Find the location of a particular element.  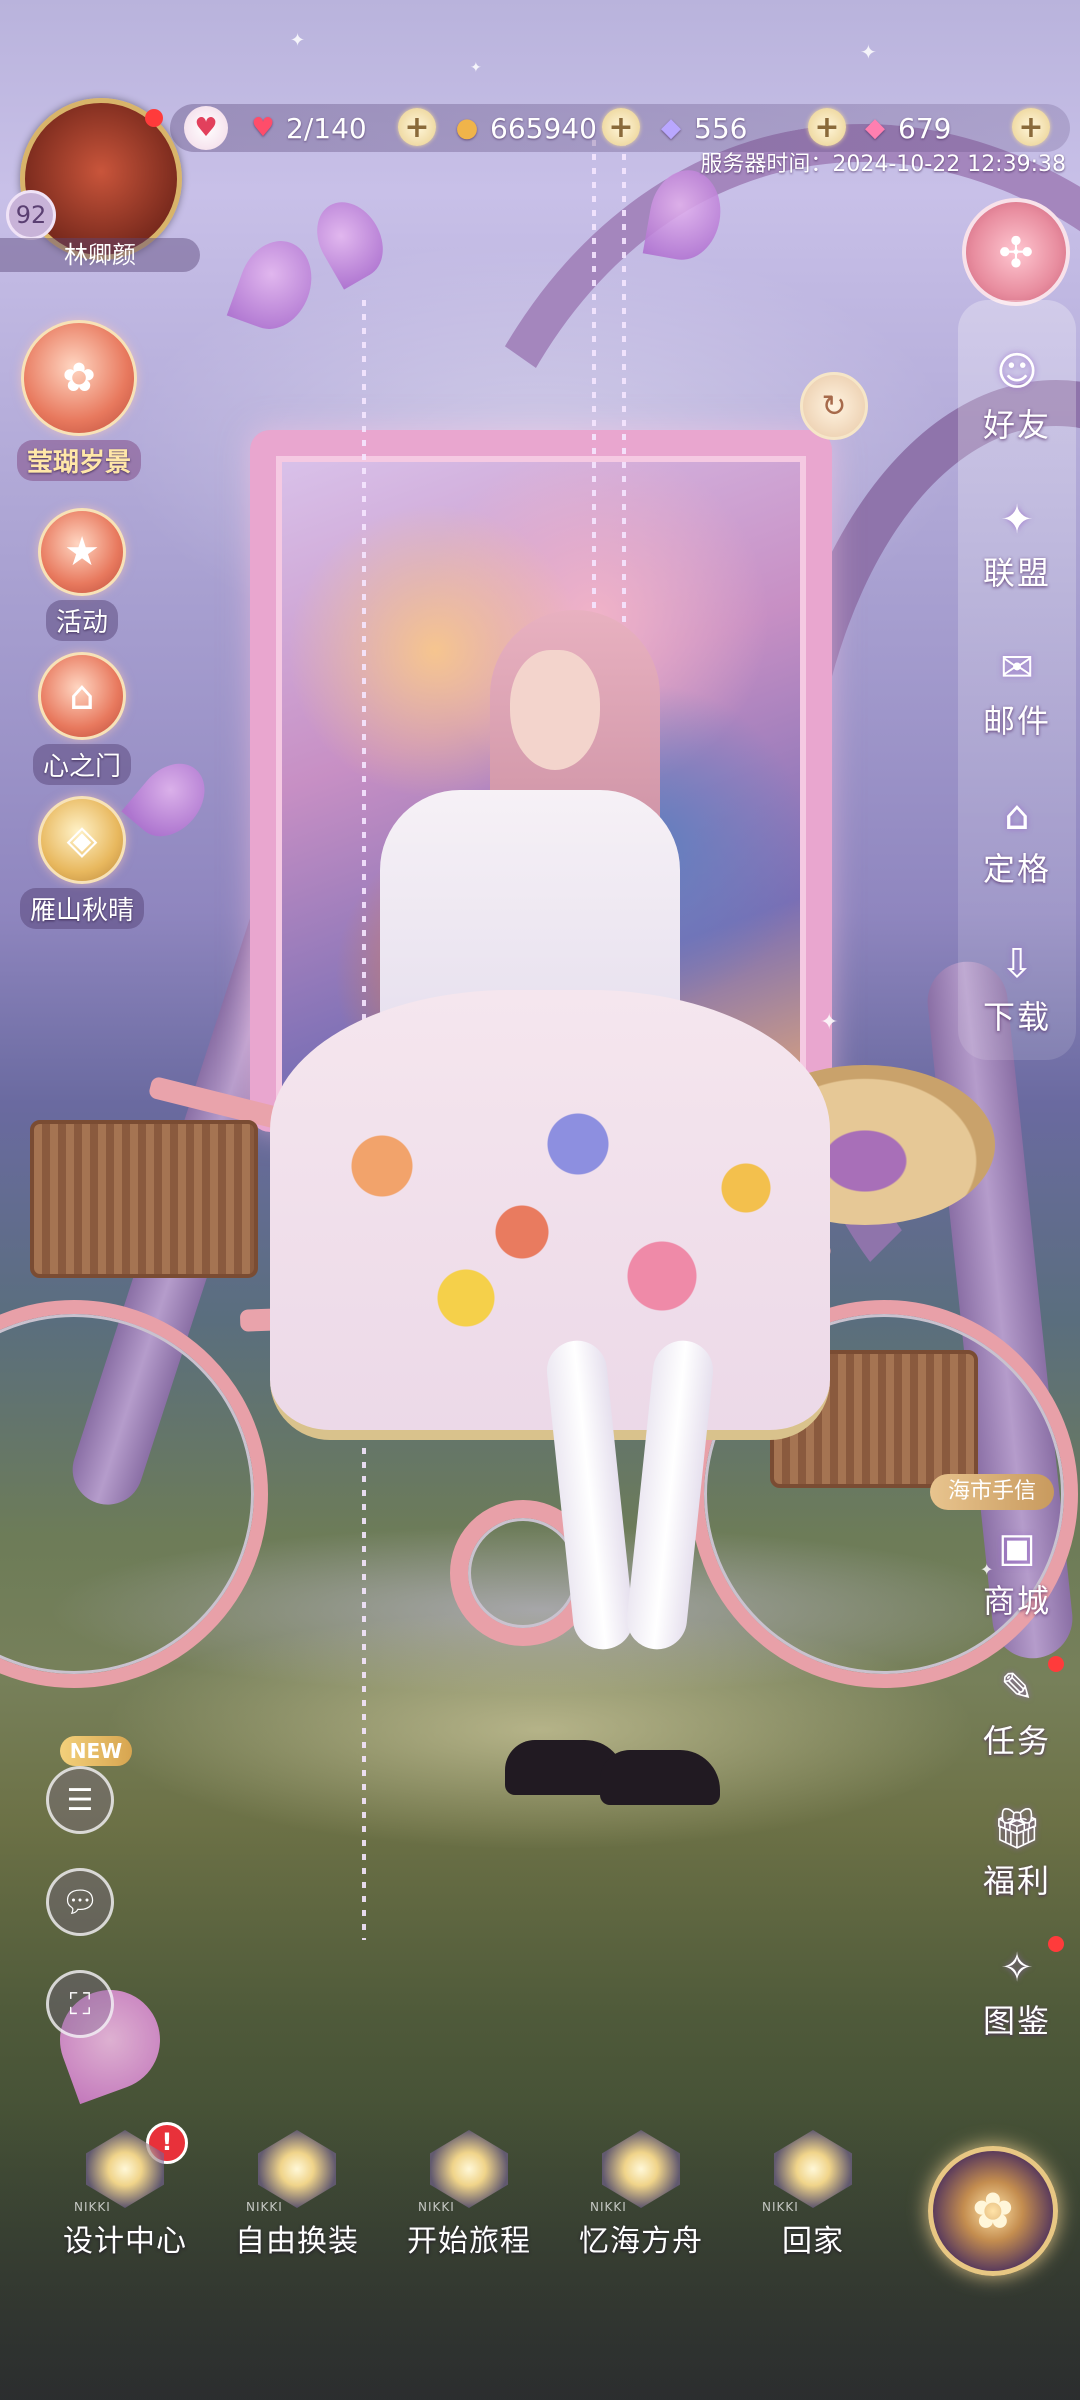

chat-button: 💬︎ is located at coordinates (80, 1902).